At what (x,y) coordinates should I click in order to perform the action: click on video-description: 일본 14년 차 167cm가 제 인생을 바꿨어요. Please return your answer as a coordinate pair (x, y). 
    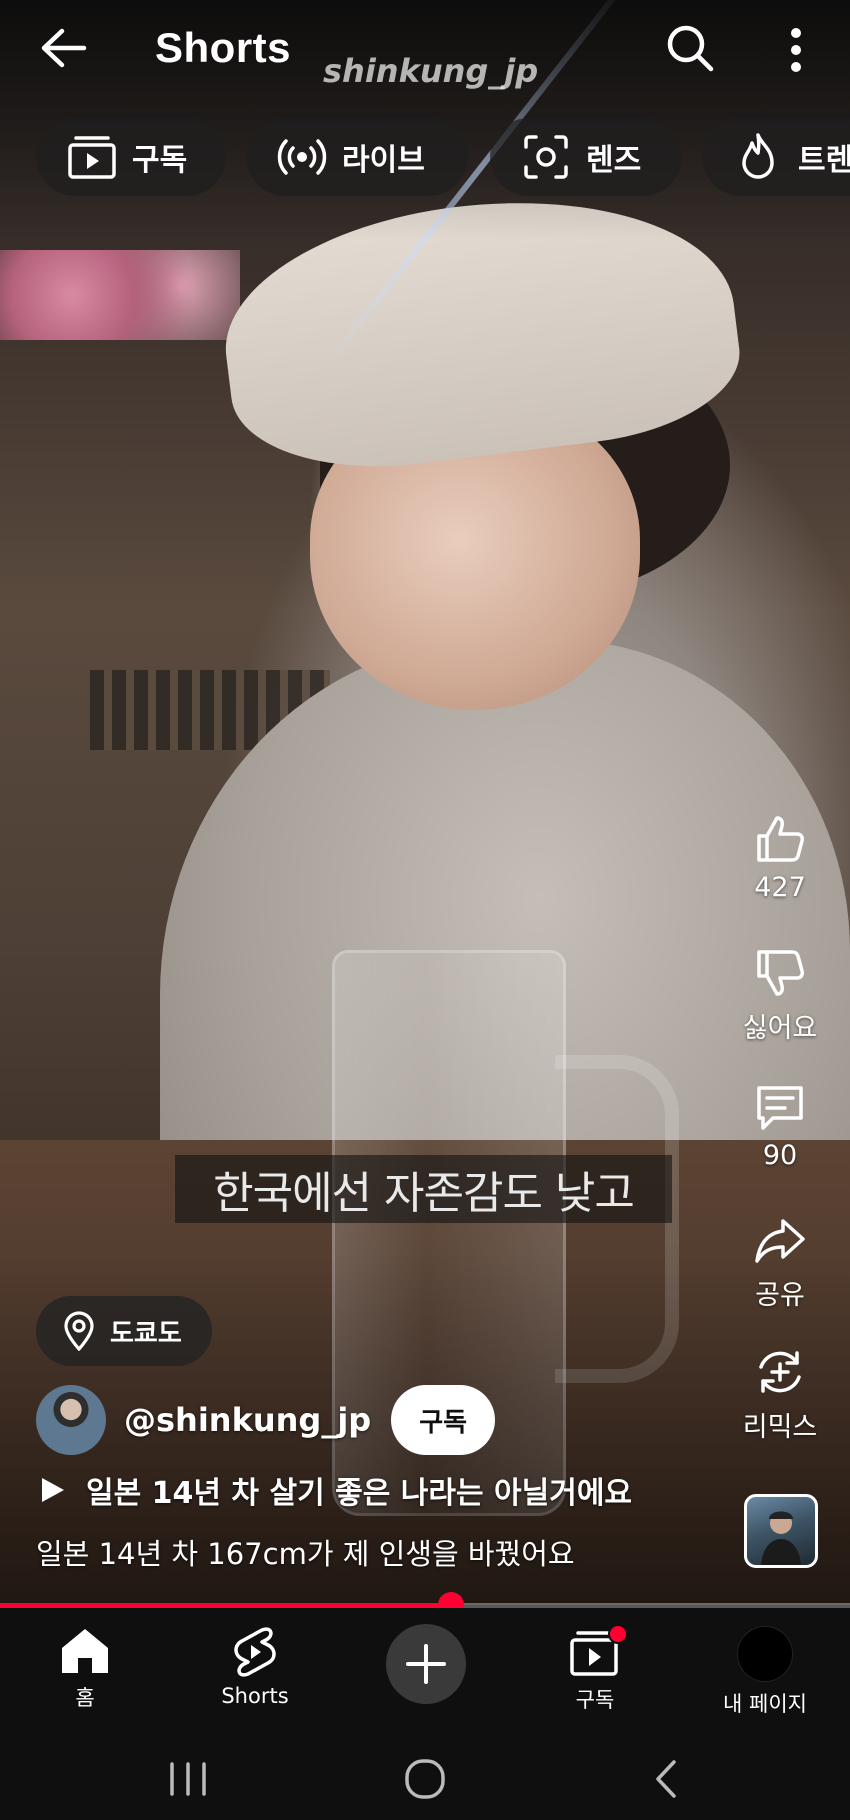
    Looking at the image, I should click on (305, 1552).